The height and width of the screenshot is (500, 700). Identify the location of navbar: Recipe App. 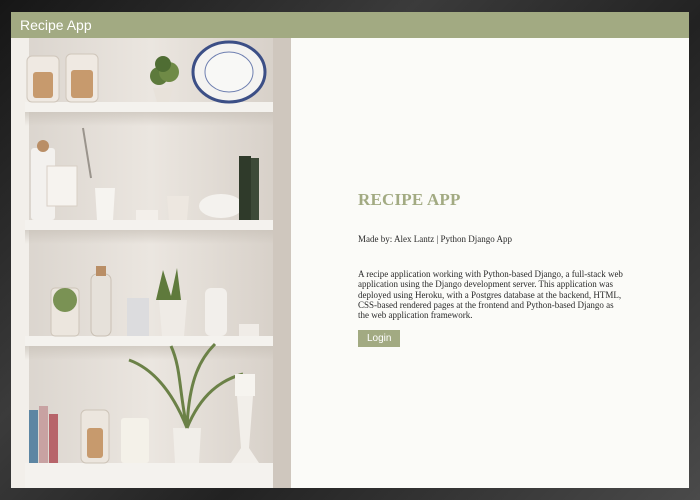
(350, 25).